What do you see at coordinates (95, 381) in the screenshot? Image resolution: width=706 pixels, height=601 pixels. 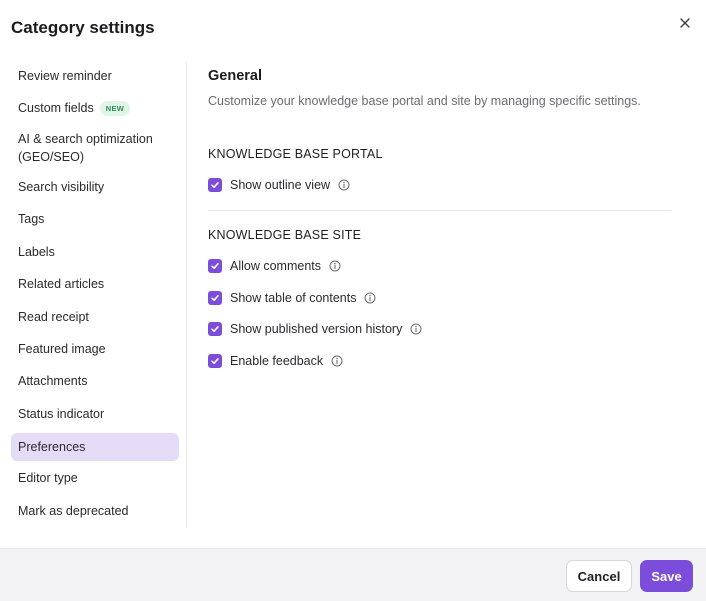 I see `sidebar-item-attachments: Attachments` at bounding box center [95, 381].